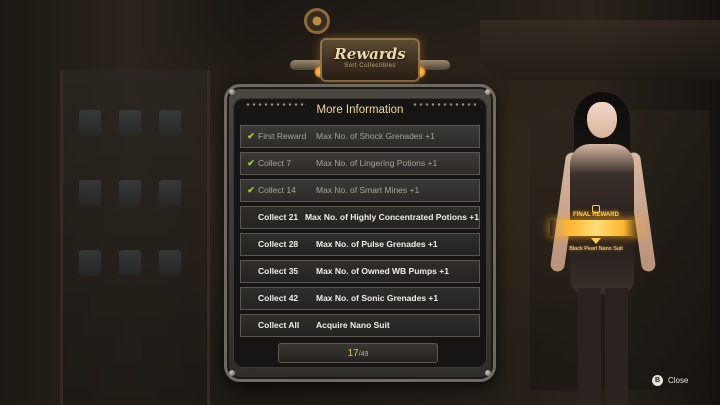  I want to click on reward-milestone: Collect 28, so click(278, 244).